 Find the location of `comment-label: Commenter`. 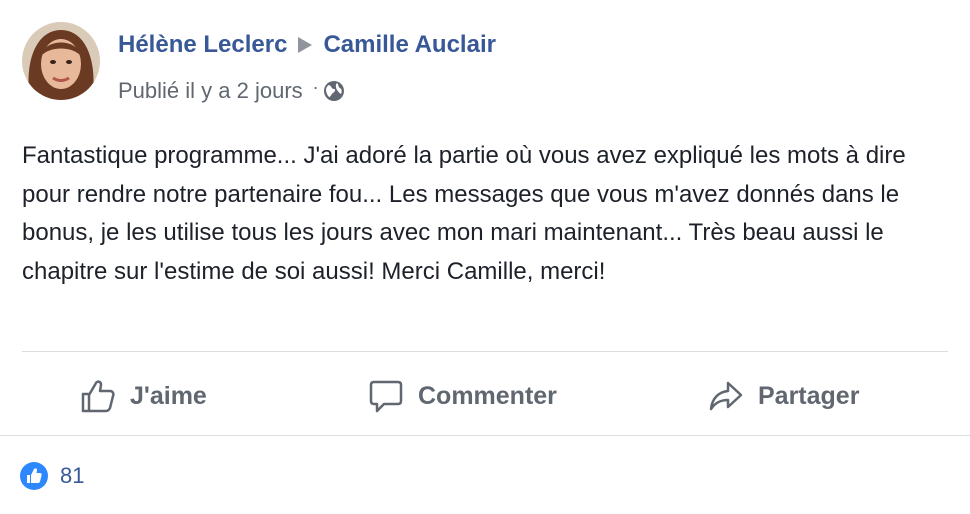

comment-label: Commenter is located at coordinates (487, 395).